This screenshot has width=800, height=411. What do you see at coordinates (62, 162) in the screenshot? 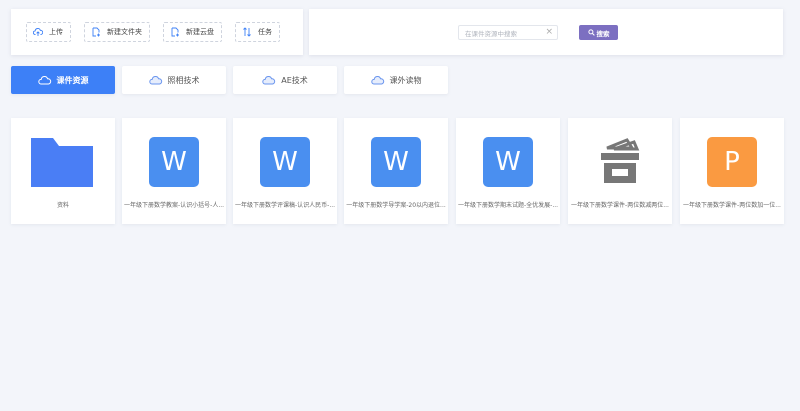
I see `folder-icon` at bounding box center [62, 162].